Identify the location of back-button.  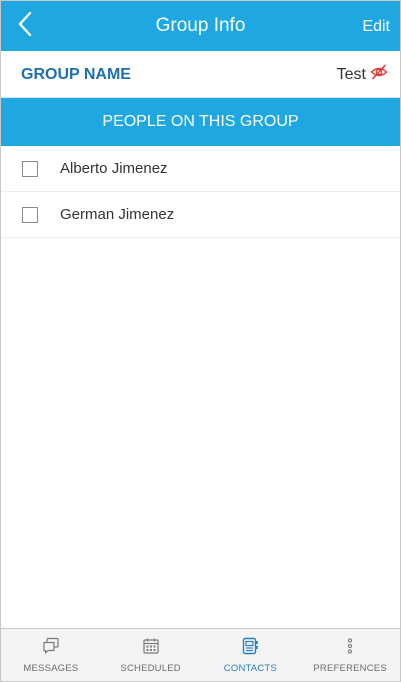
(25, 26).